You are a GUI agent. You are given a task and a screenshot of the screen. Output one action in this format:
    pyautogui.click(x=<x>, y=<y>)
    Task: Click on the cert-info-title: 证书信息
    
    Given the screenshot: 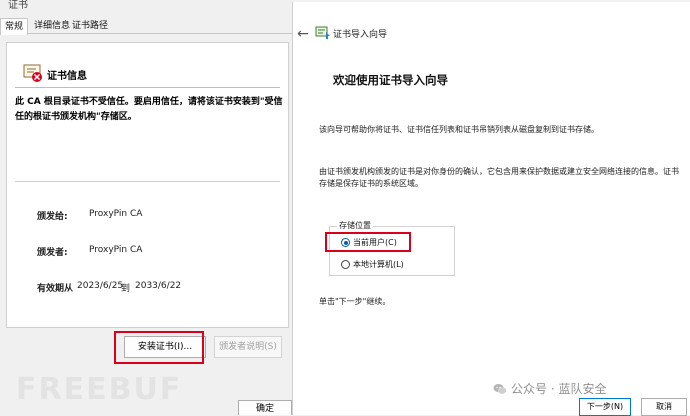 What is the action you would take?
    pyautogui.click(x=67, y=76)
    